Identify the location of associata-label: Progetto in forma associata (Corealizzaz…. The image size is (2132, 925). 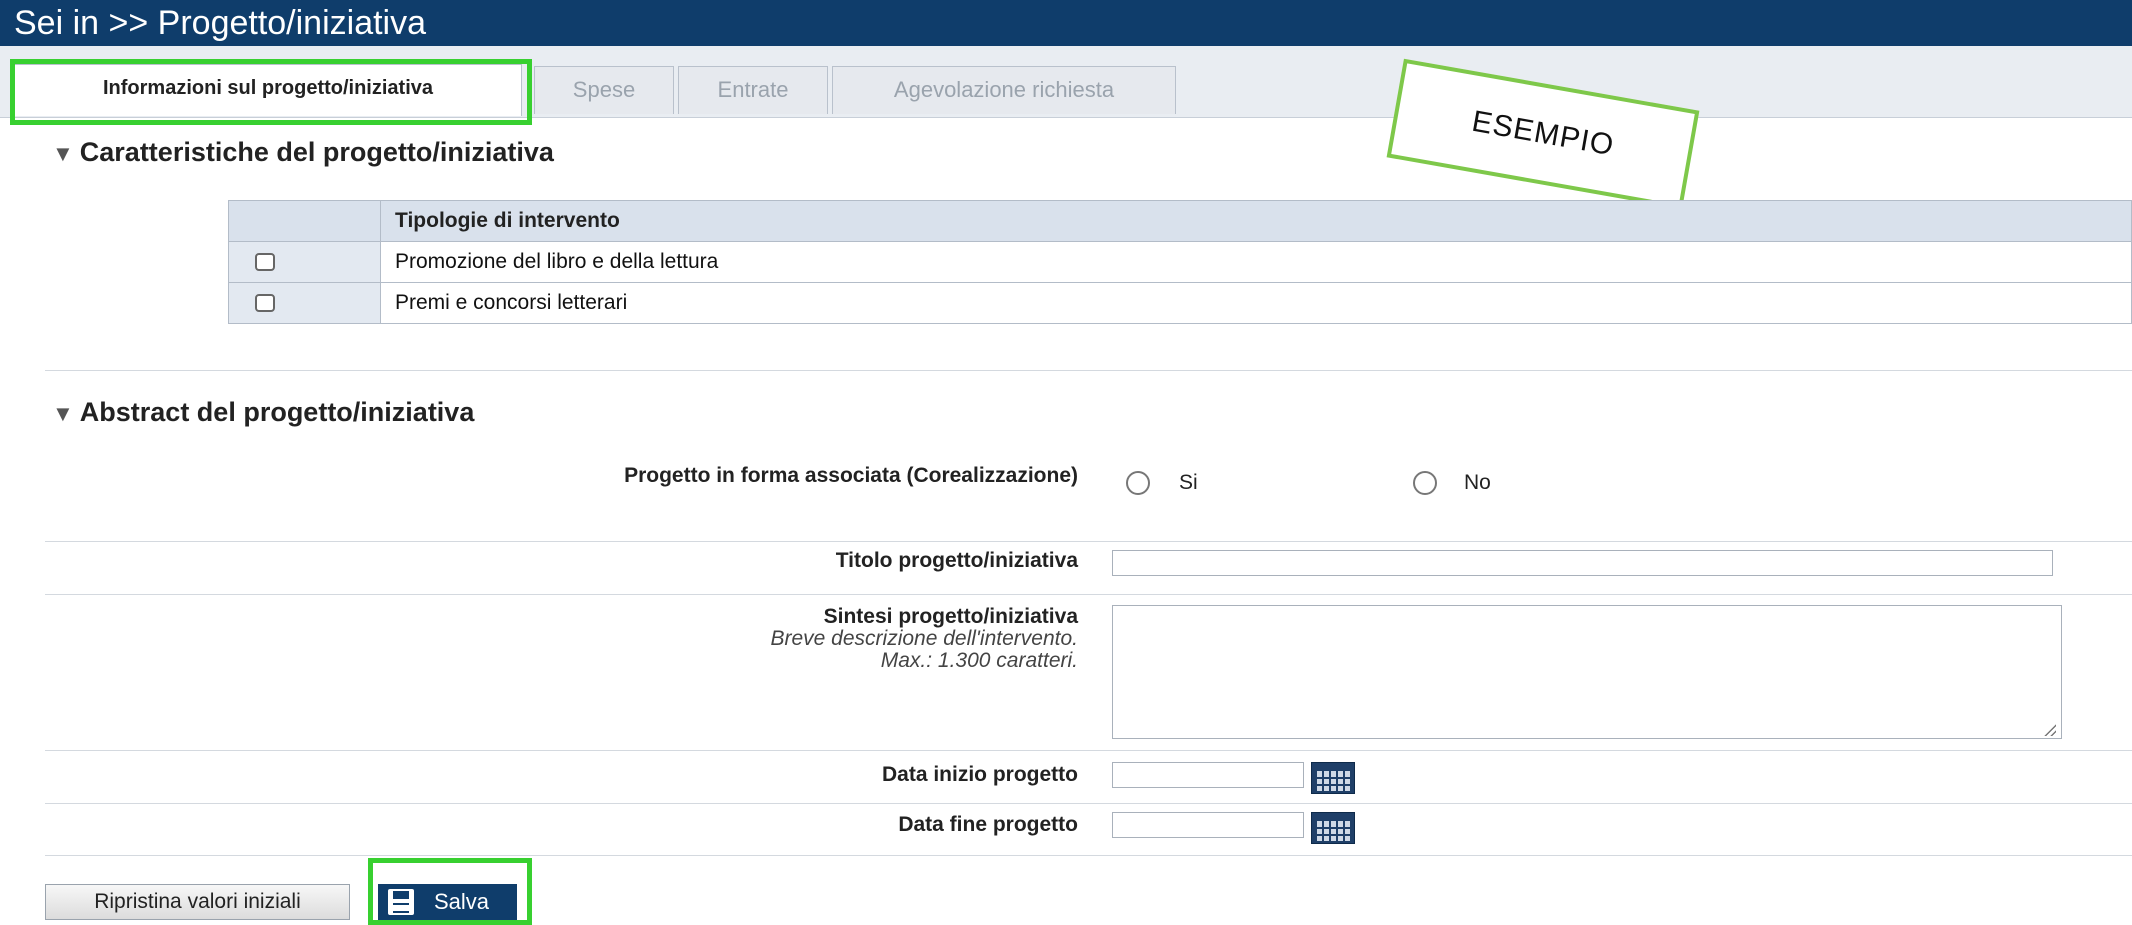
(851, 475).